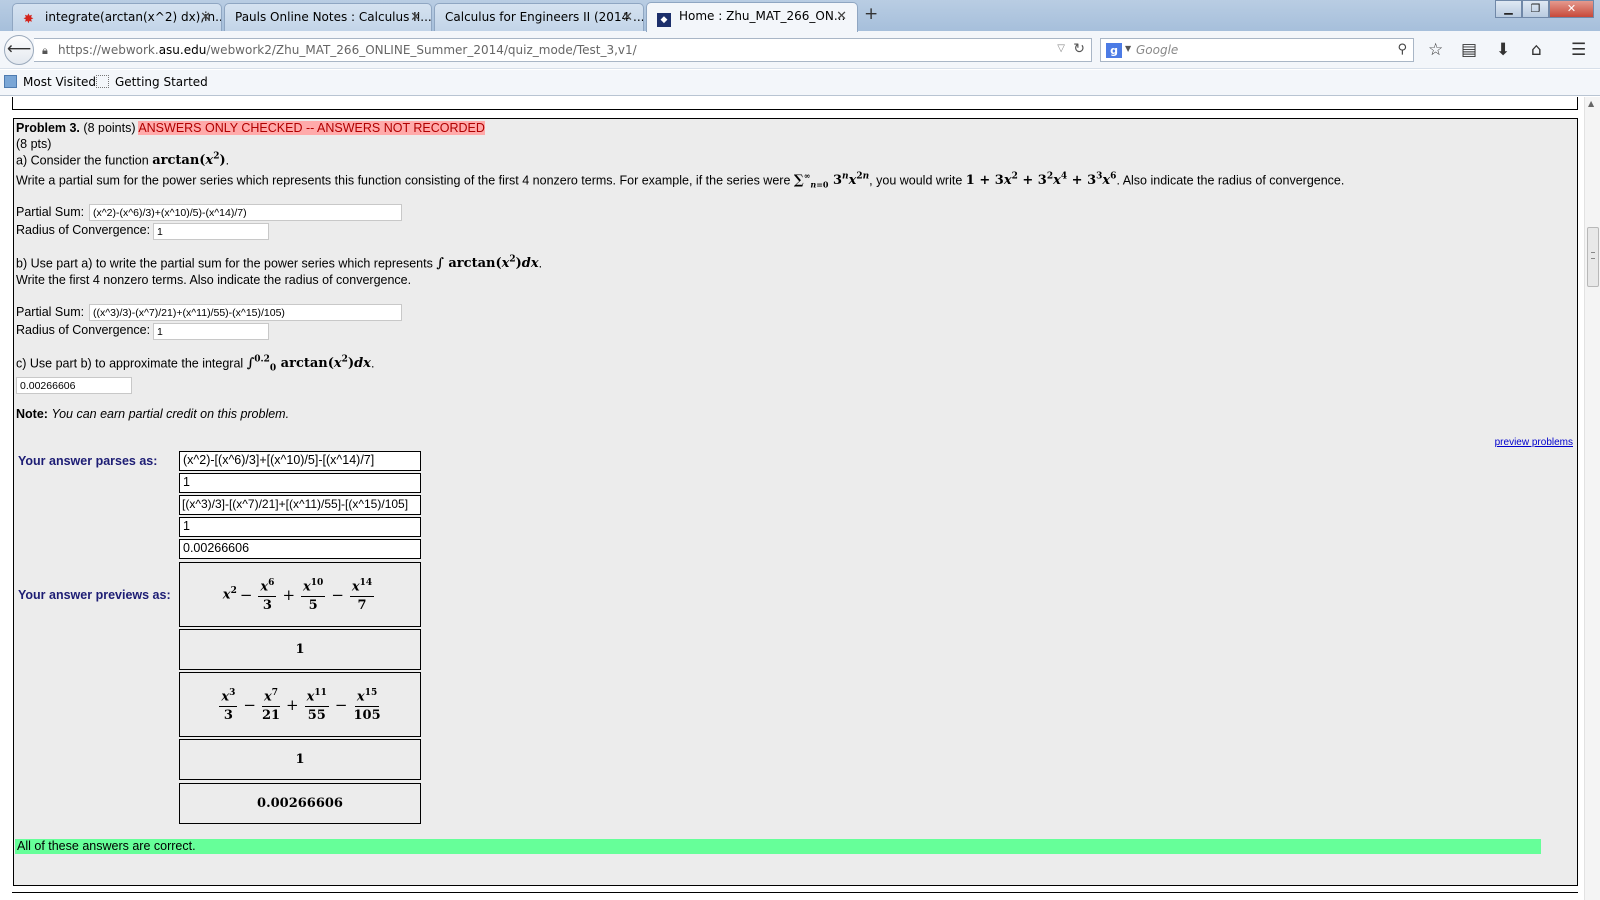 The image size is (1600, 900). Describe the element at coordinates (1578, 50) in the screenshot. I see `menu-icon: ☰` at that location.